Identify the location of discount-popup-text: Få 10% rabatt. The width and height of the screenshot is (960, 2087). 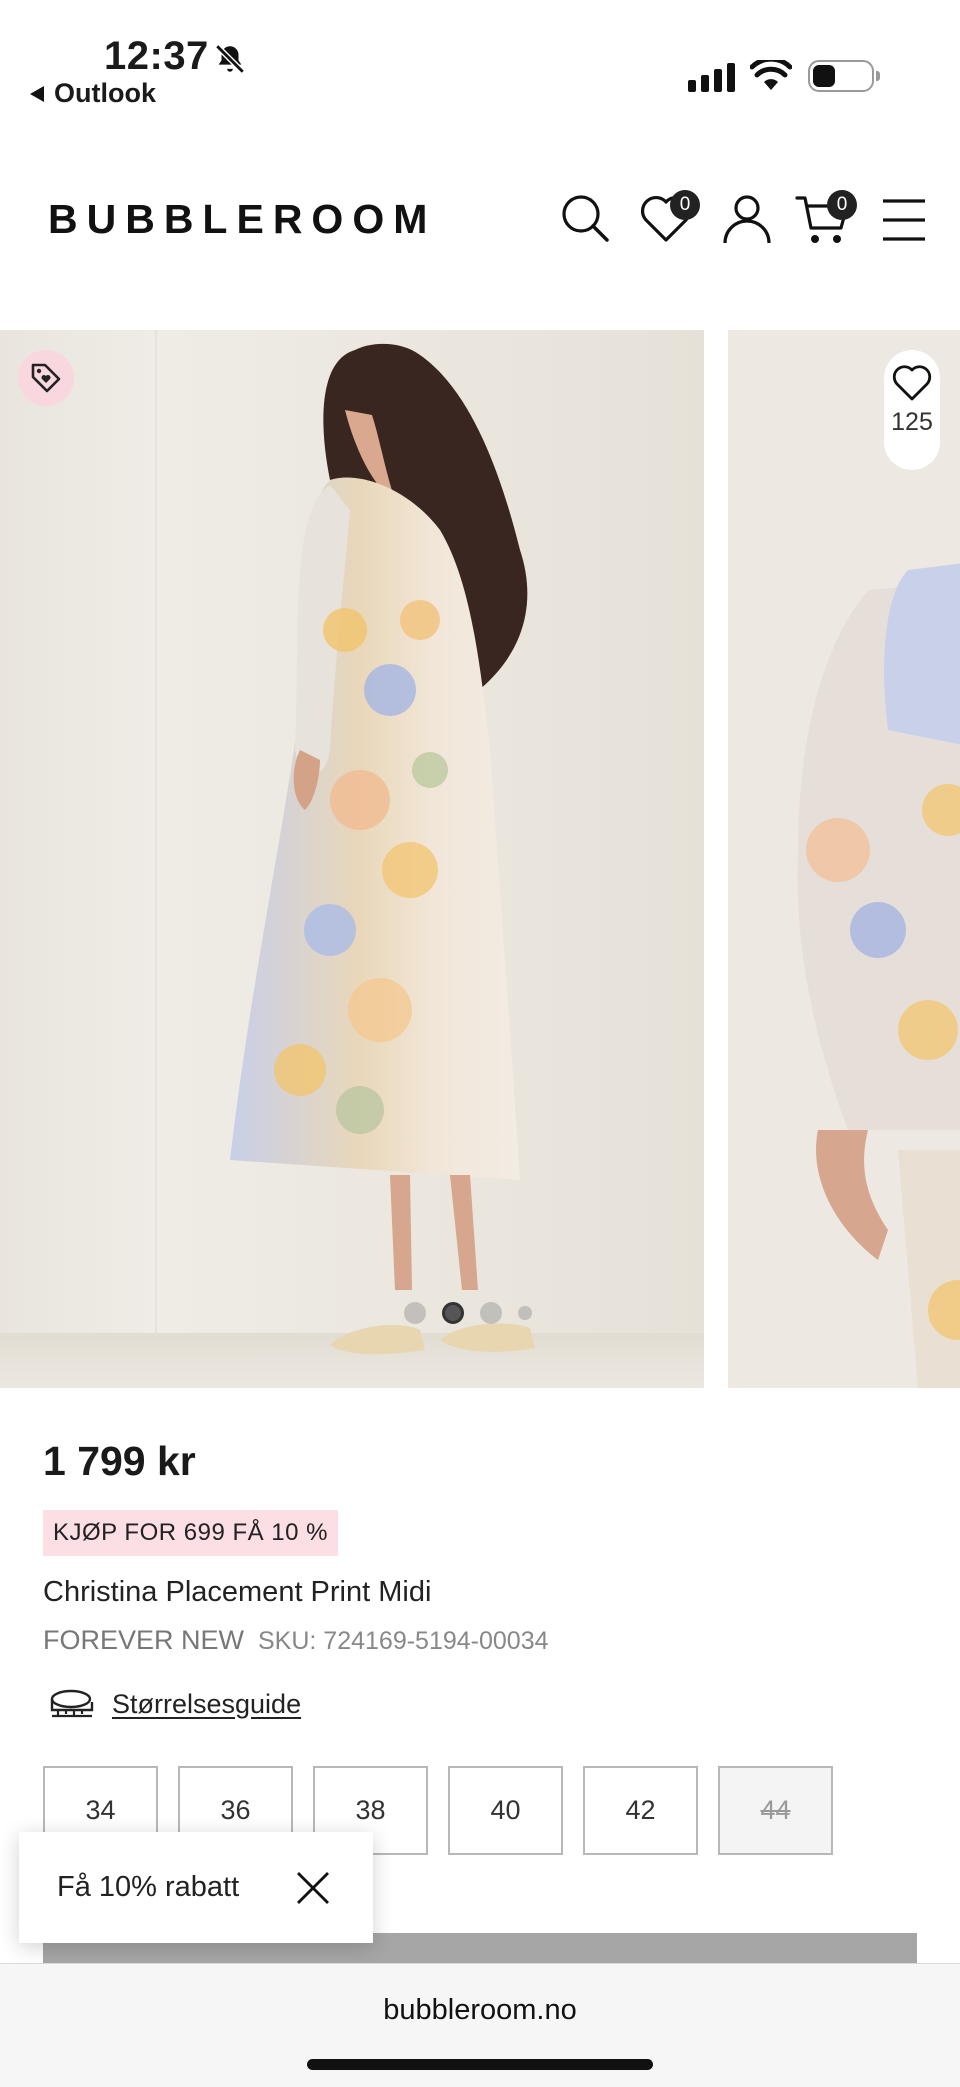
(148, 1887).